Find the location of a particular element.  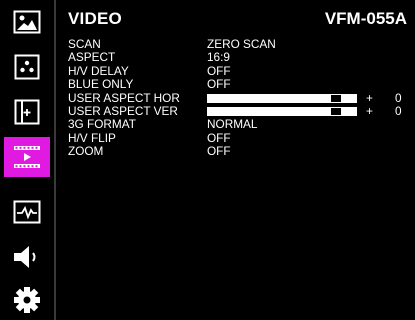

menu-row-scan: SCAN ZERO SCAN is located at coordinates (238, 44).